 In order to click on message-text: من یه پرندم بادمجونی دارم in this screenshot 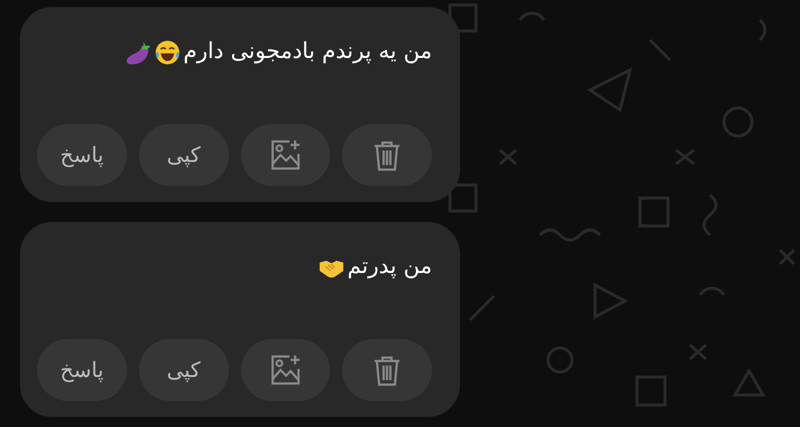, I will do `click(307, 52)`.